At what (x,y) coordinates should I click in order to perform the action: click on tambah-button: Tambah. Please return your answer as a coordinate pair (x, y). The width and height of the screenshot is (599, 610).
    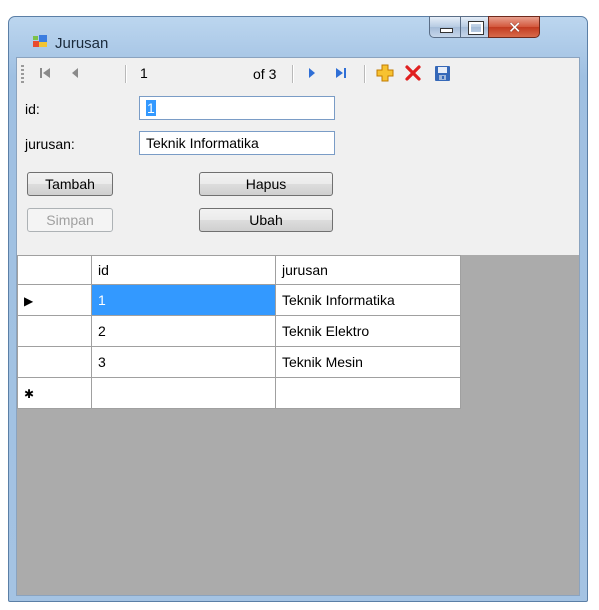
    Looking at the image, I should click on (70, 184).